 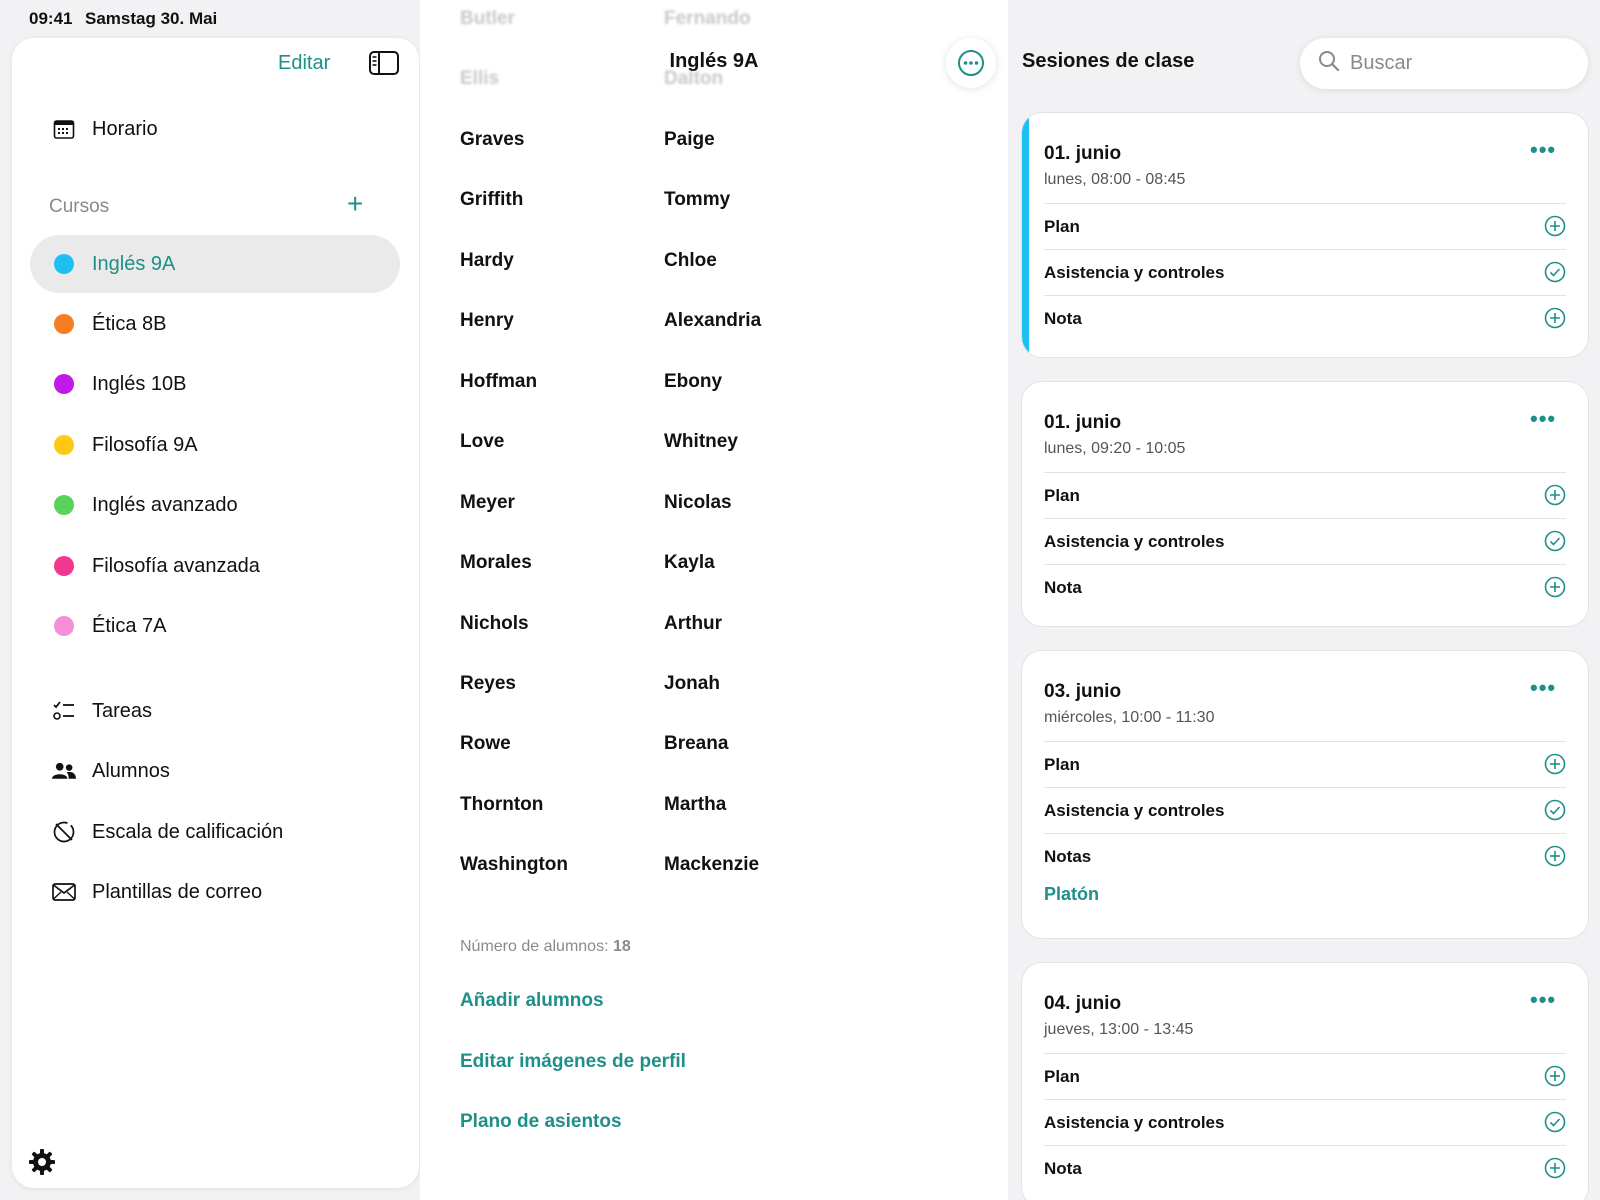 I want to click on sidebar-item-grading-scale: Escala de calificación, so click(x=215, y=832).